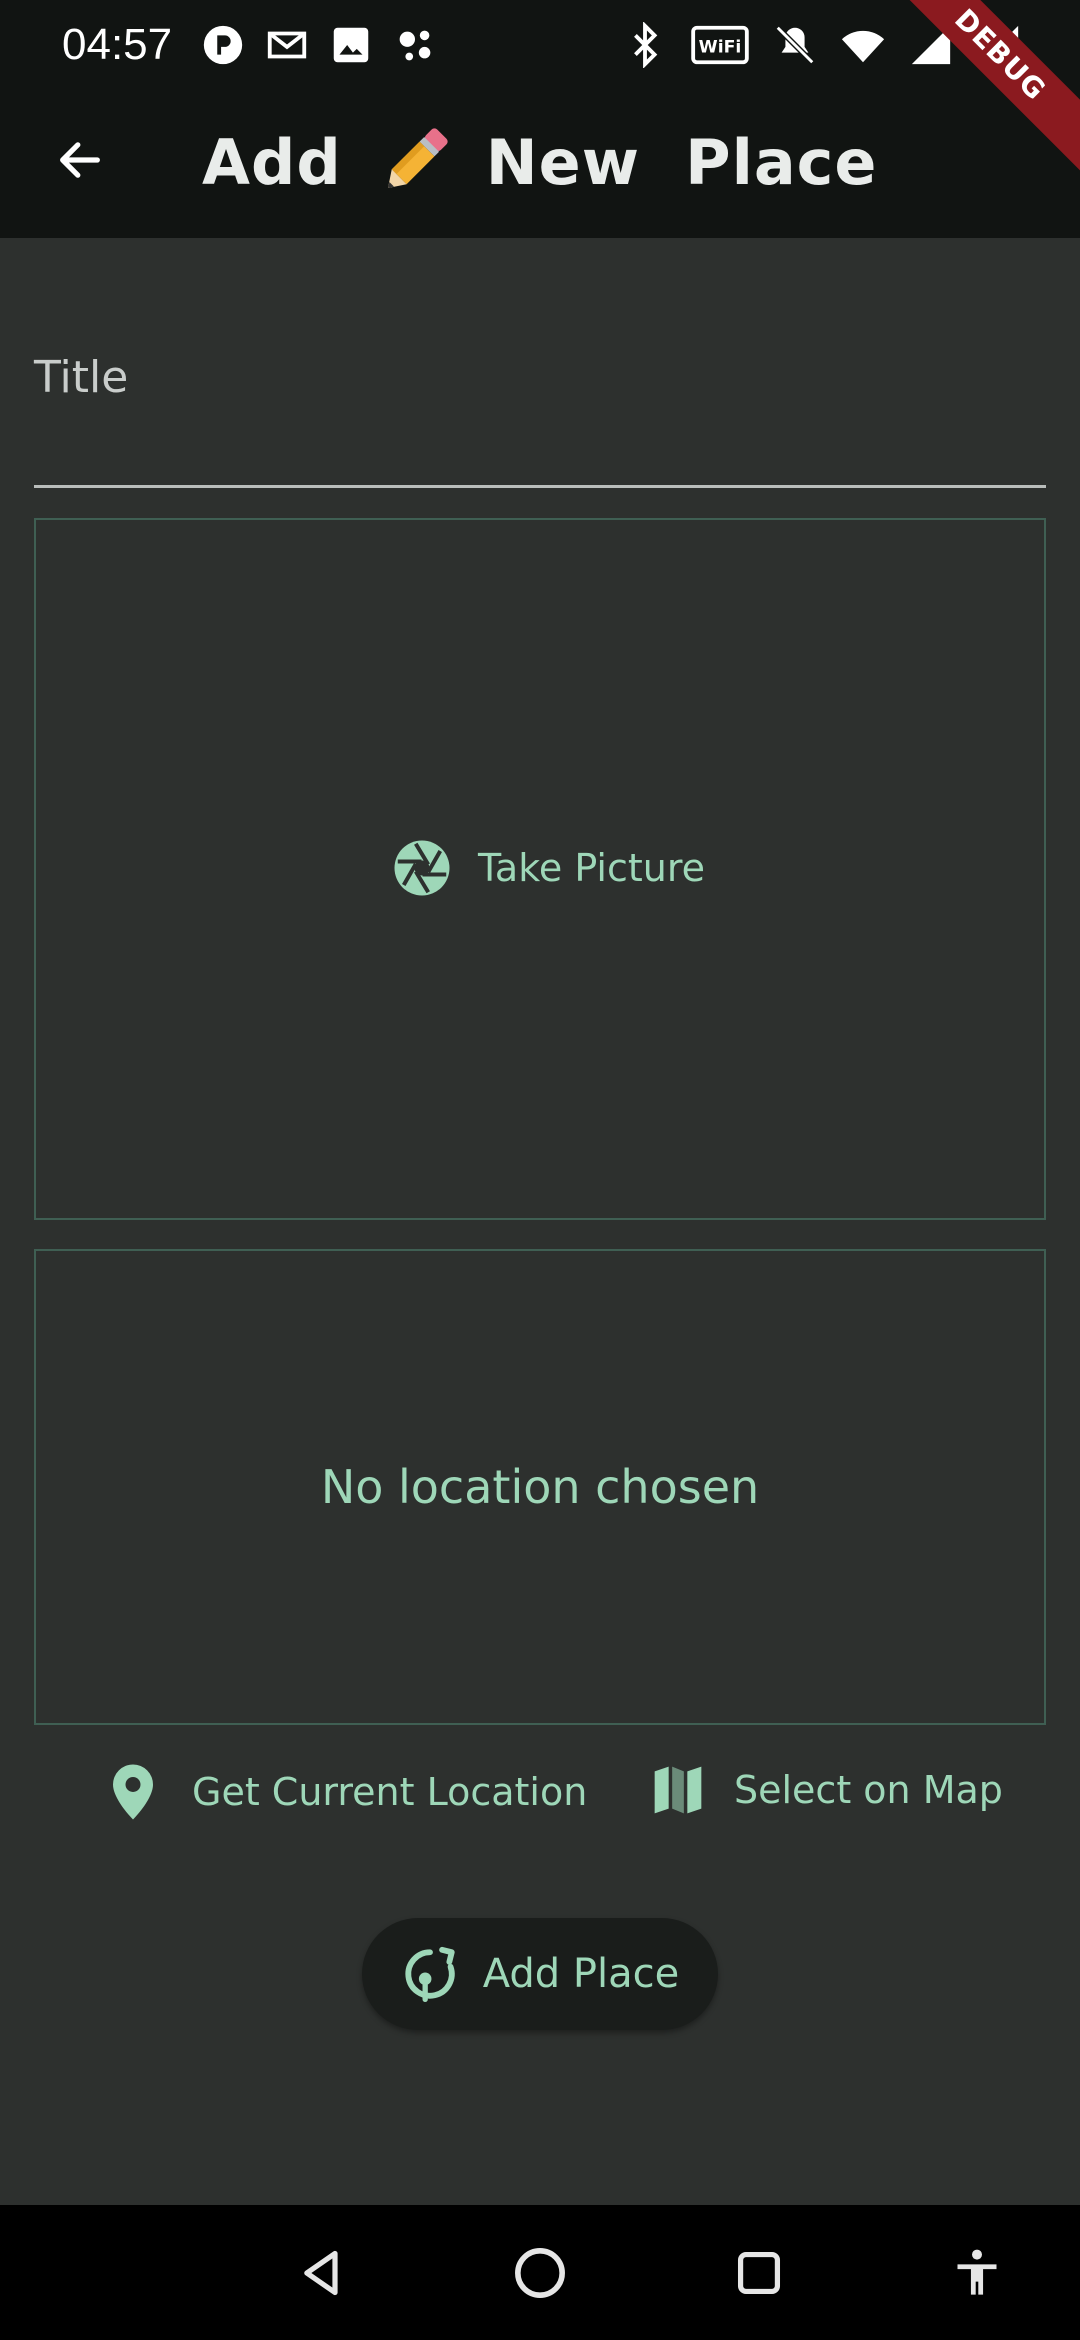 The image size is (1080, 2340). Describe the element at coordinates (678, 1790) in the screenshot. I see `map-icon` at that location.